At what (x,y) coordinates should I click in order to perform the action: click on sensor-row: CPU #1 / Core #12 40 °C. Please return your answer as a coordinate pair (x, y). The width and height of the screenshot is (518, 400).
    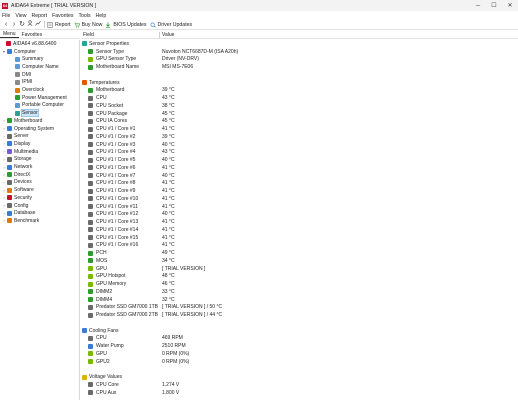
    Looking at the image, I should click on (299, 215).